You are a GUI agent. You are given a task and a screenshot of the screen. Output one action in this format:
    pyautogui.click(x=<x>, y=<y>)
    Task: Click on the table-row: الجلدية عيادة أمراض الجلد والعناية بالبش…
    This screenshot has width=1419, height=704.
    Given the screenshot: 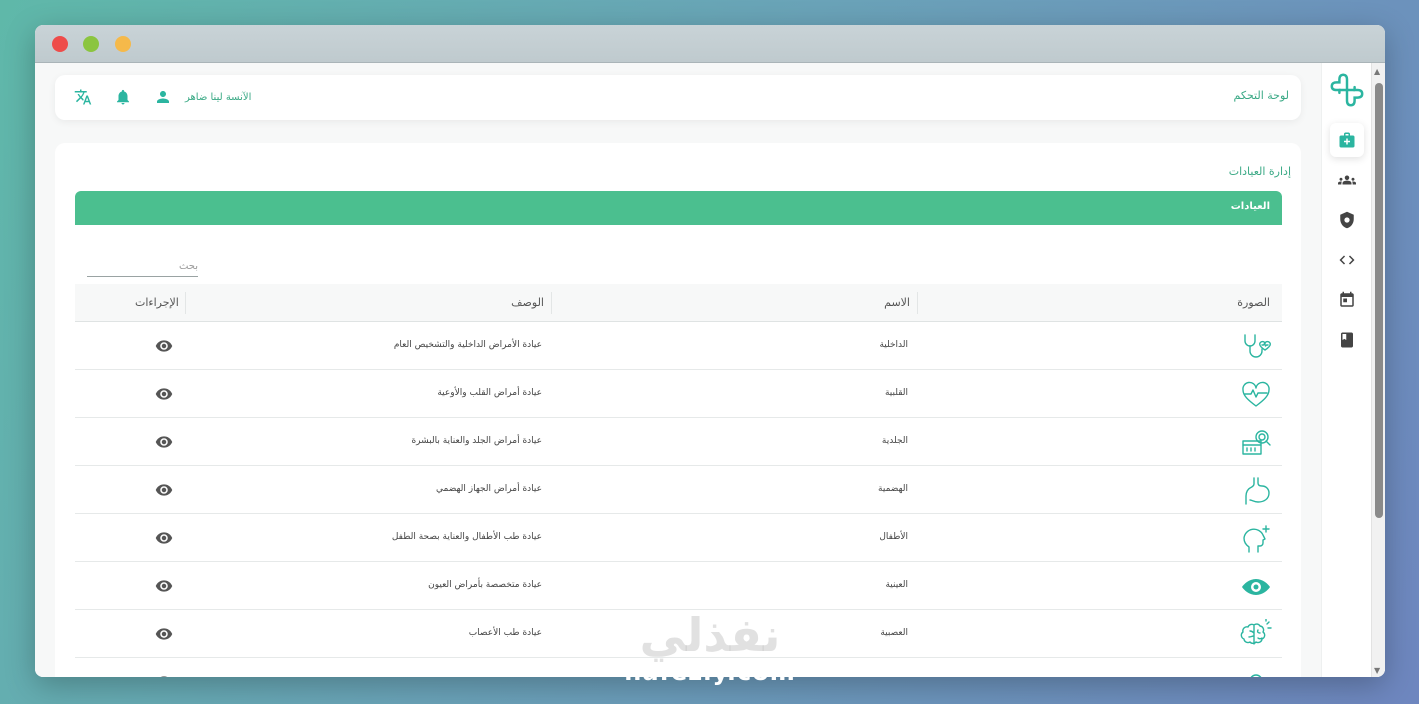 What is the action you would take?
    pyautogui.click(x=678, y=442)
    